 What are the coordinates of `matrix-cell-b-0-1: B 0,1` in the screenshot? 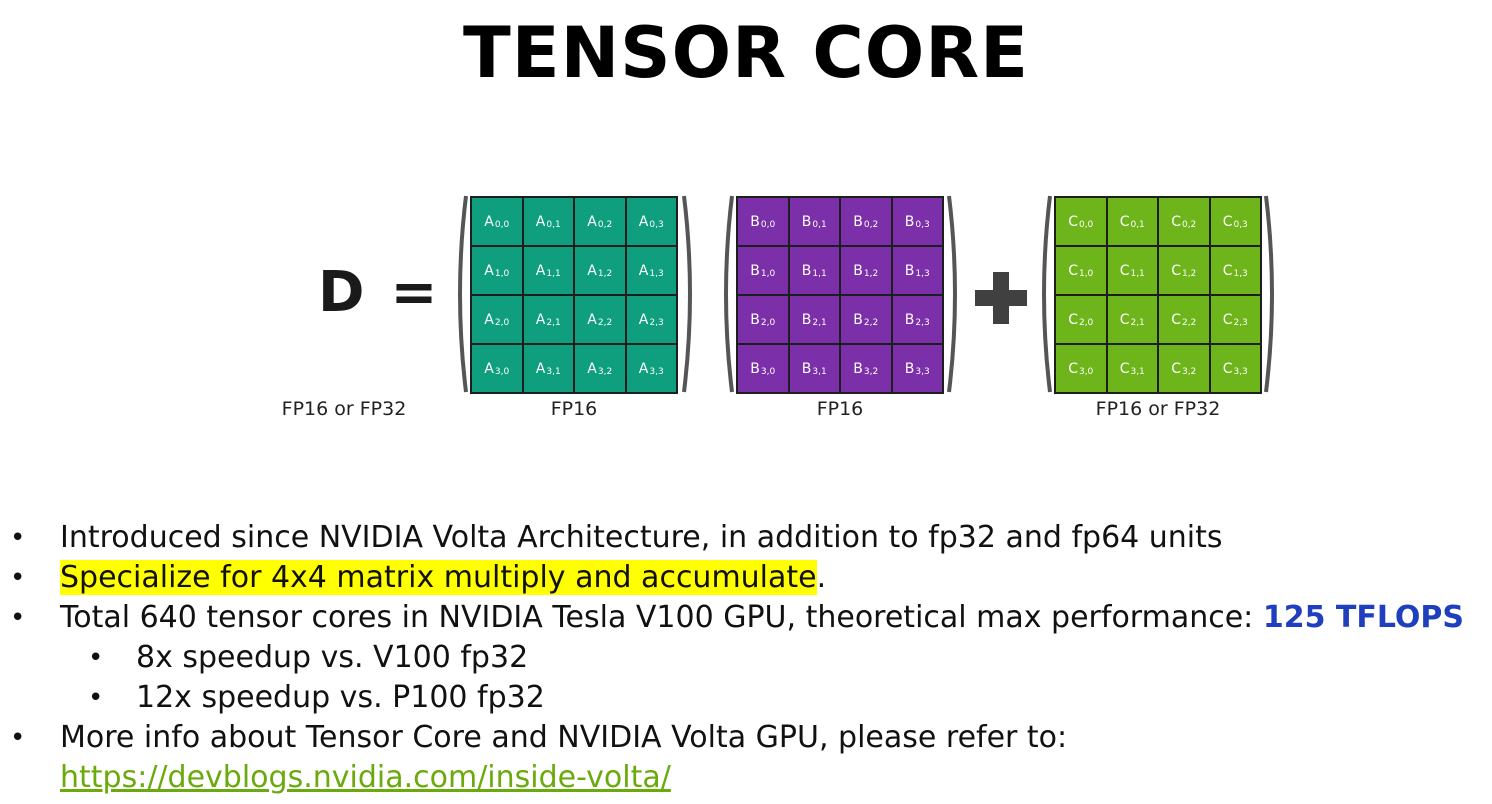 It's located at (814, 221).